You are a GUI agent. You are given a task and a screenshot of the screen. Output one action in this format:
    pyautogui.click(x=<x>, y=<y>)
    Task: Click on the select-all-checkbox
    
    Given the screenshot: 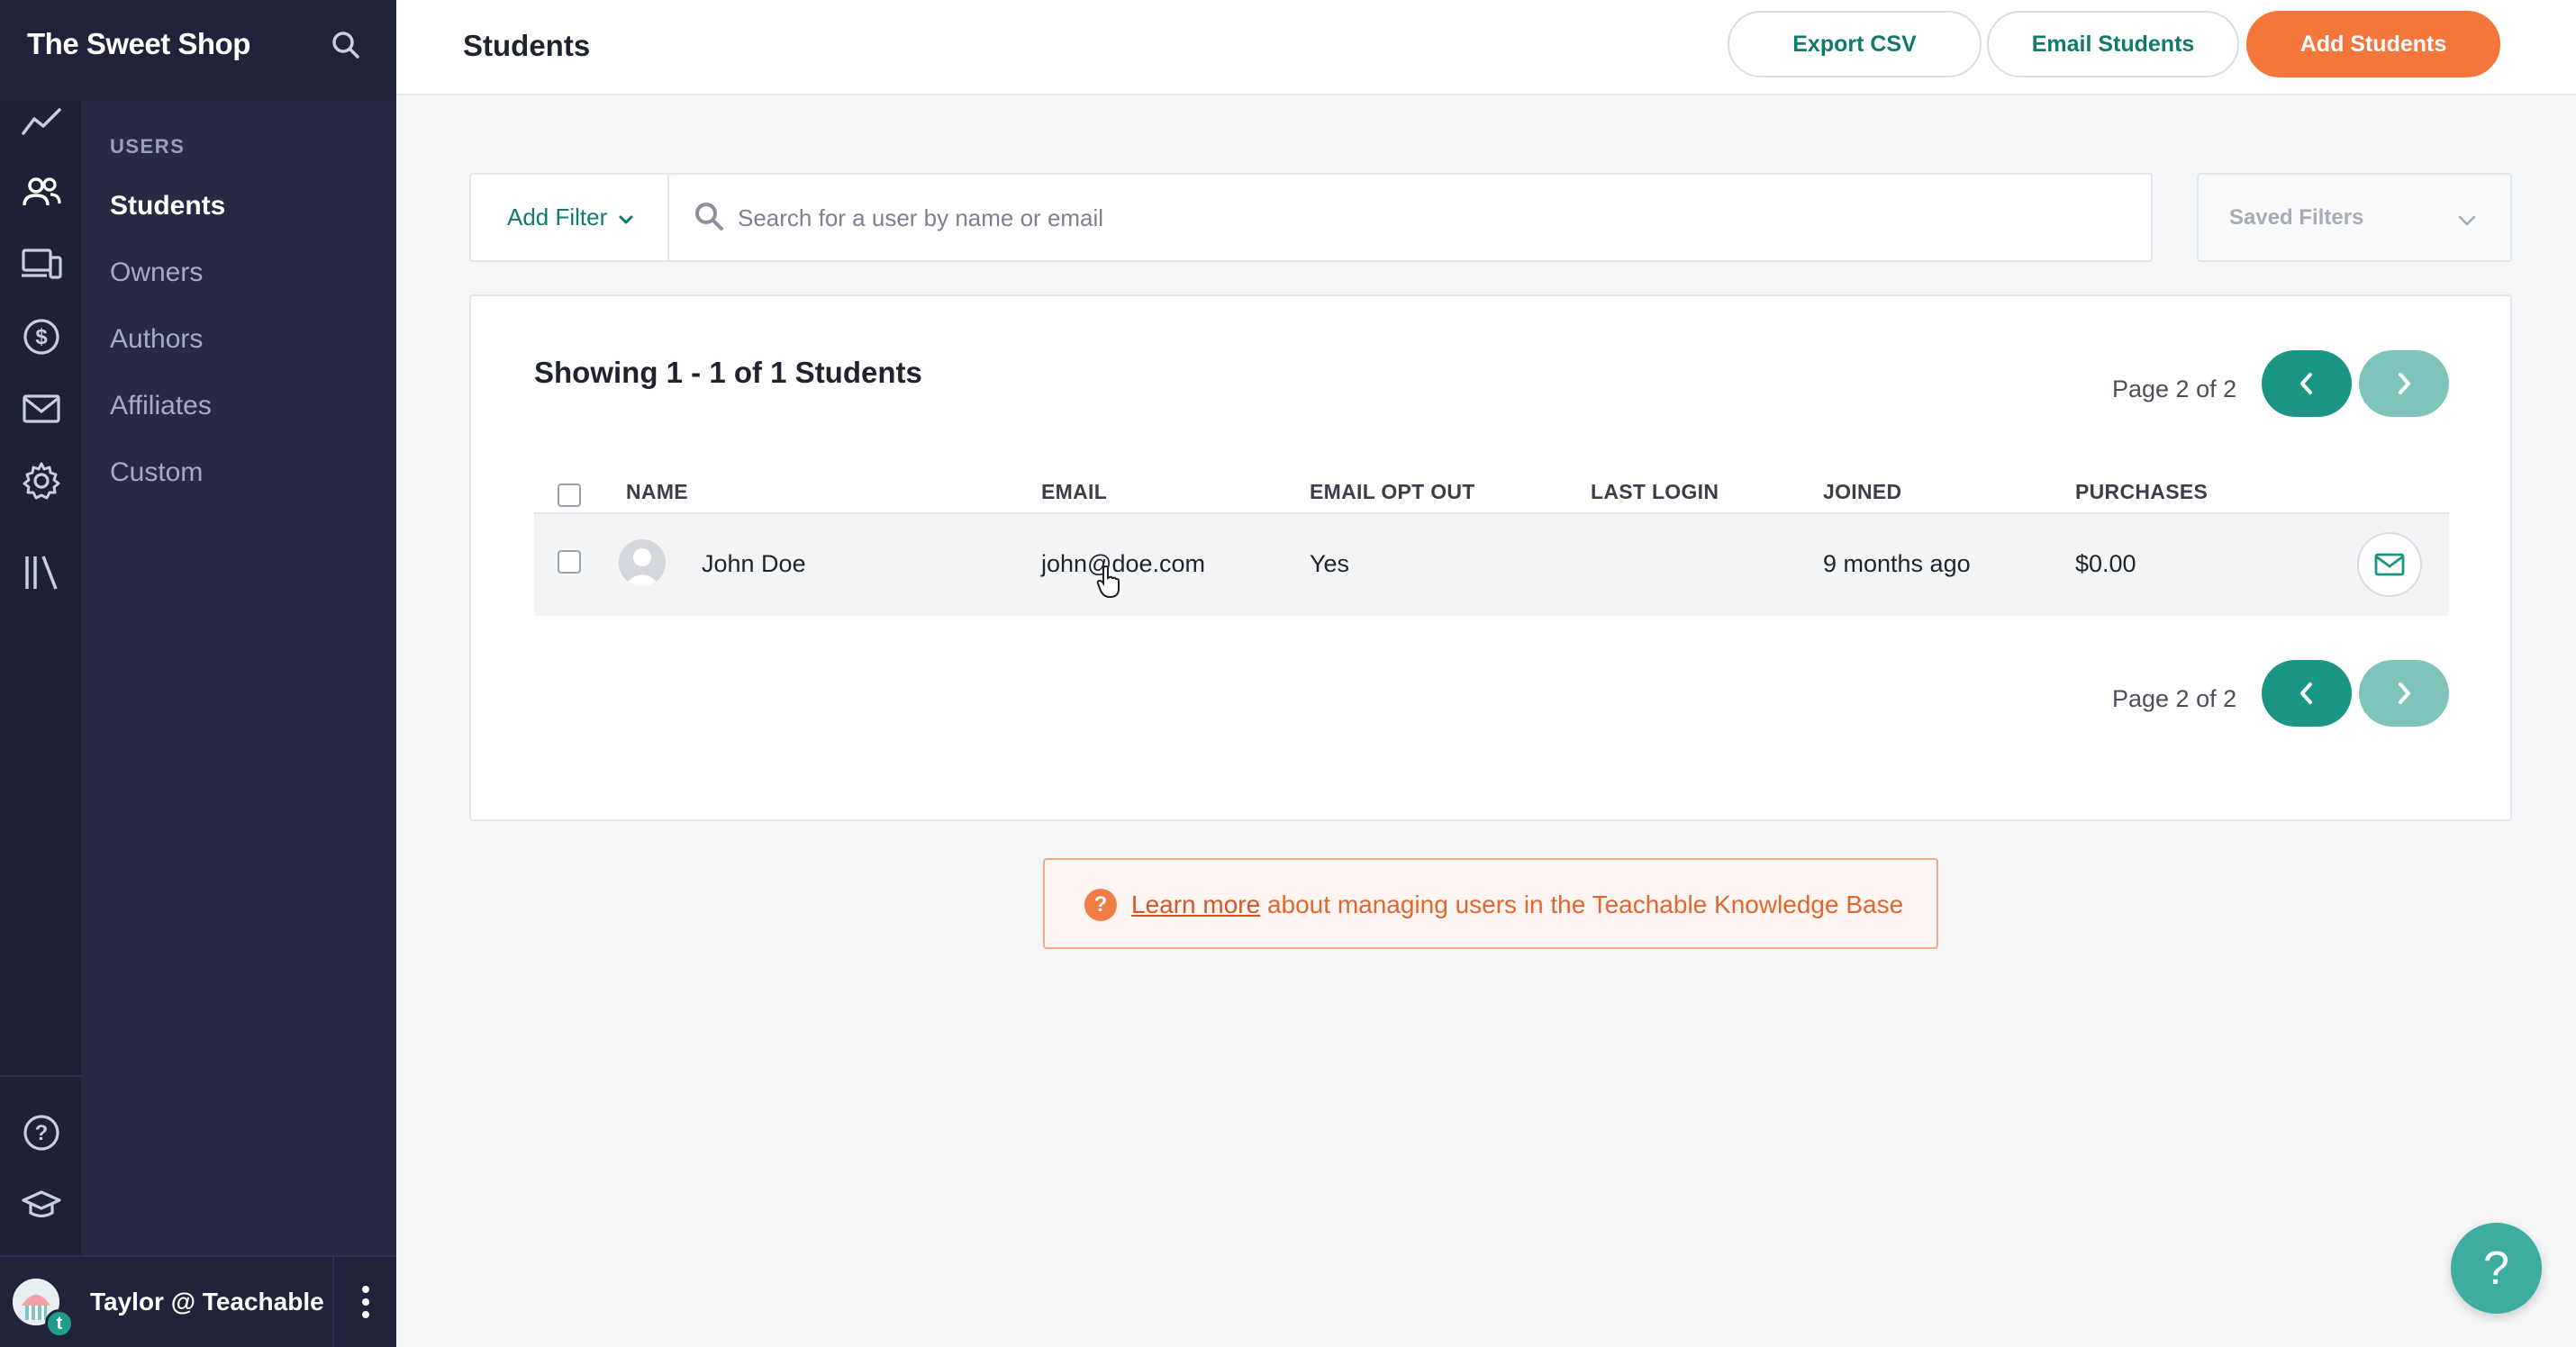 What is the action you would take?
    pyautogui.click(x=569, y=496)
    